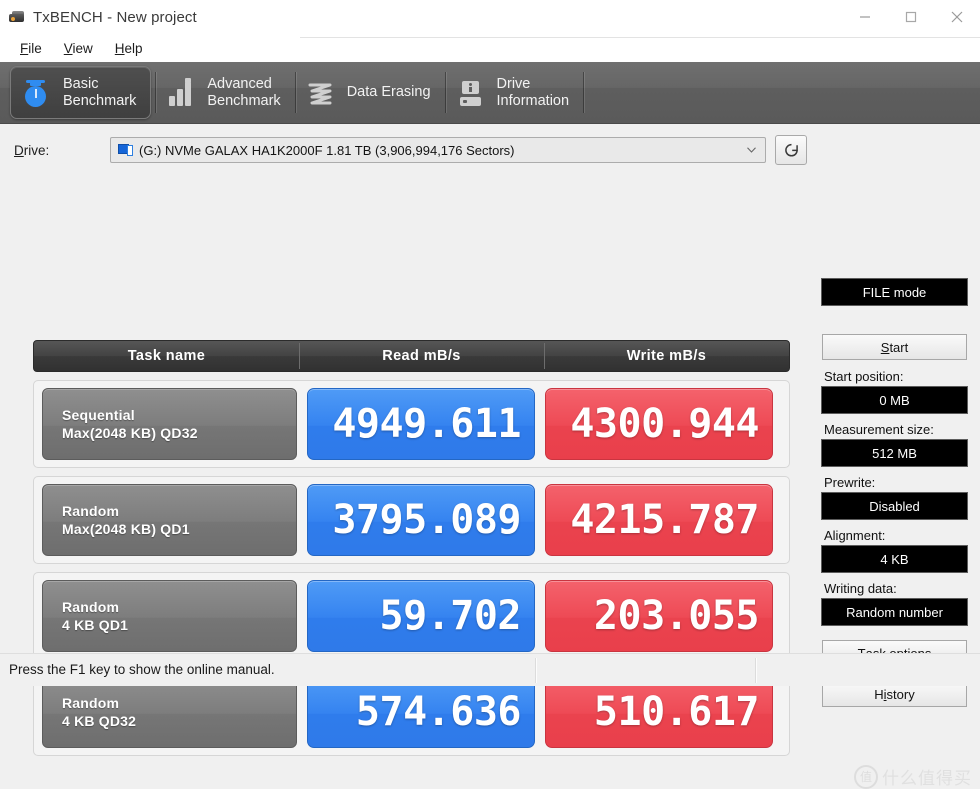 The height and width of the screenshot is (789, 980). What do you see at coordinates (62, 150) in the screenshot?
I see `drive-label: Drive:` at bounding box center [62, 150].